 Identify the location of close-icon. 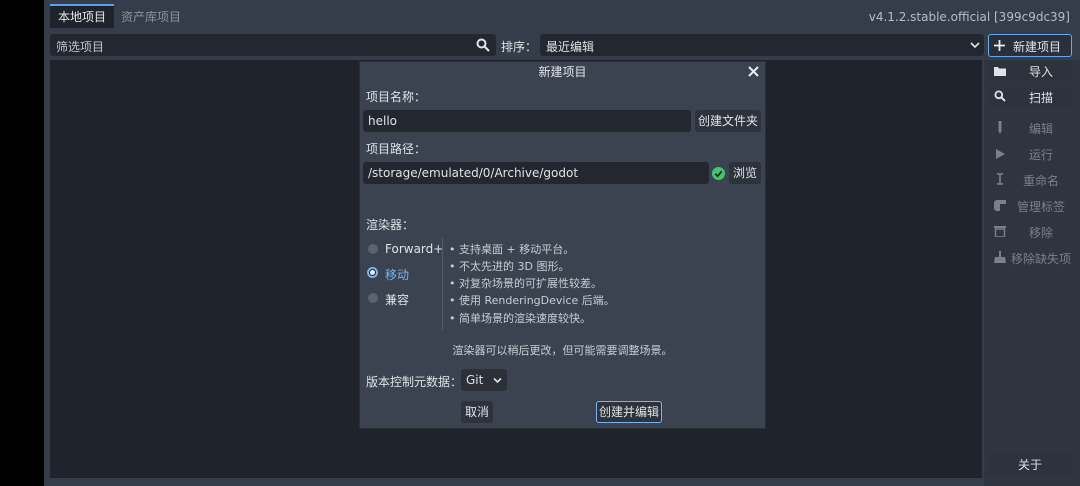
(753, 71).